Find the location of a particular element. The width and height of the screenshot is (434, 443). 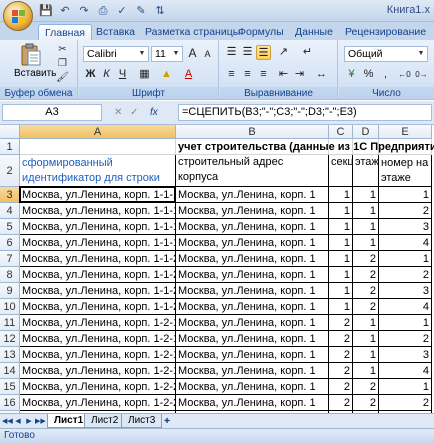

insert-function-icon: fx is located at coordinates (154, 112).